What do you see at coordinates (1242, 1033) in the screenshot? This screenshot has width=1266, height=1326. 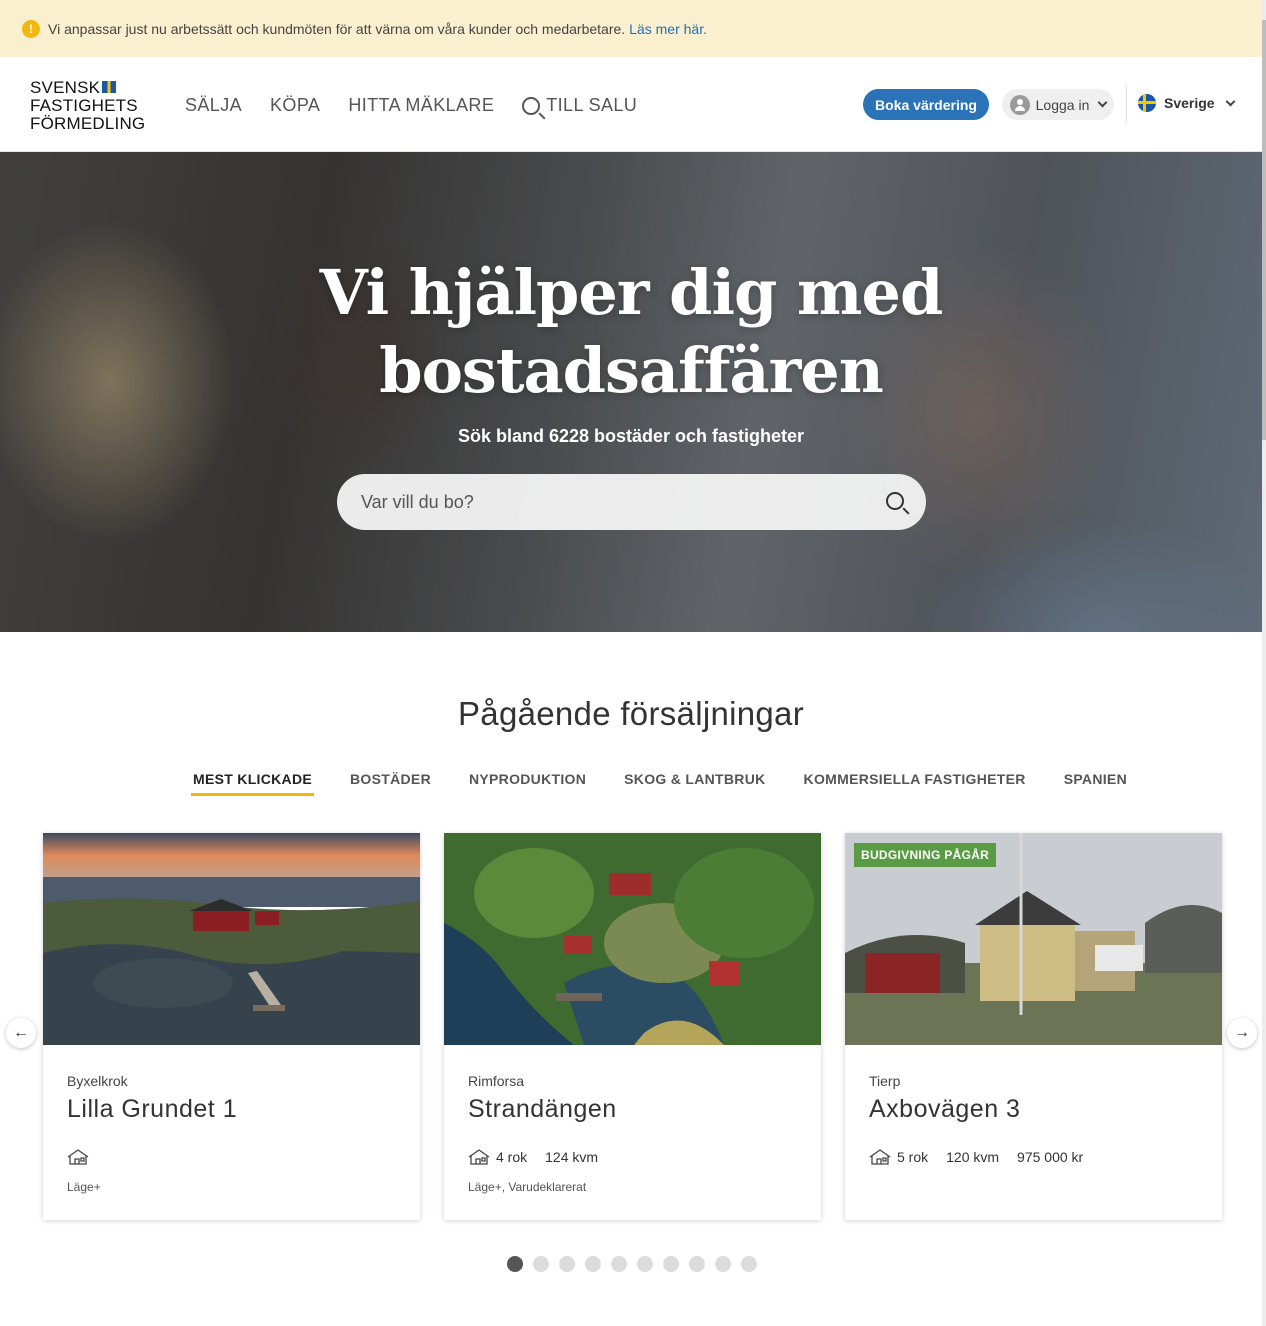 I see `carousel-next-arrow: →` at bounding box center [1242, 1033].